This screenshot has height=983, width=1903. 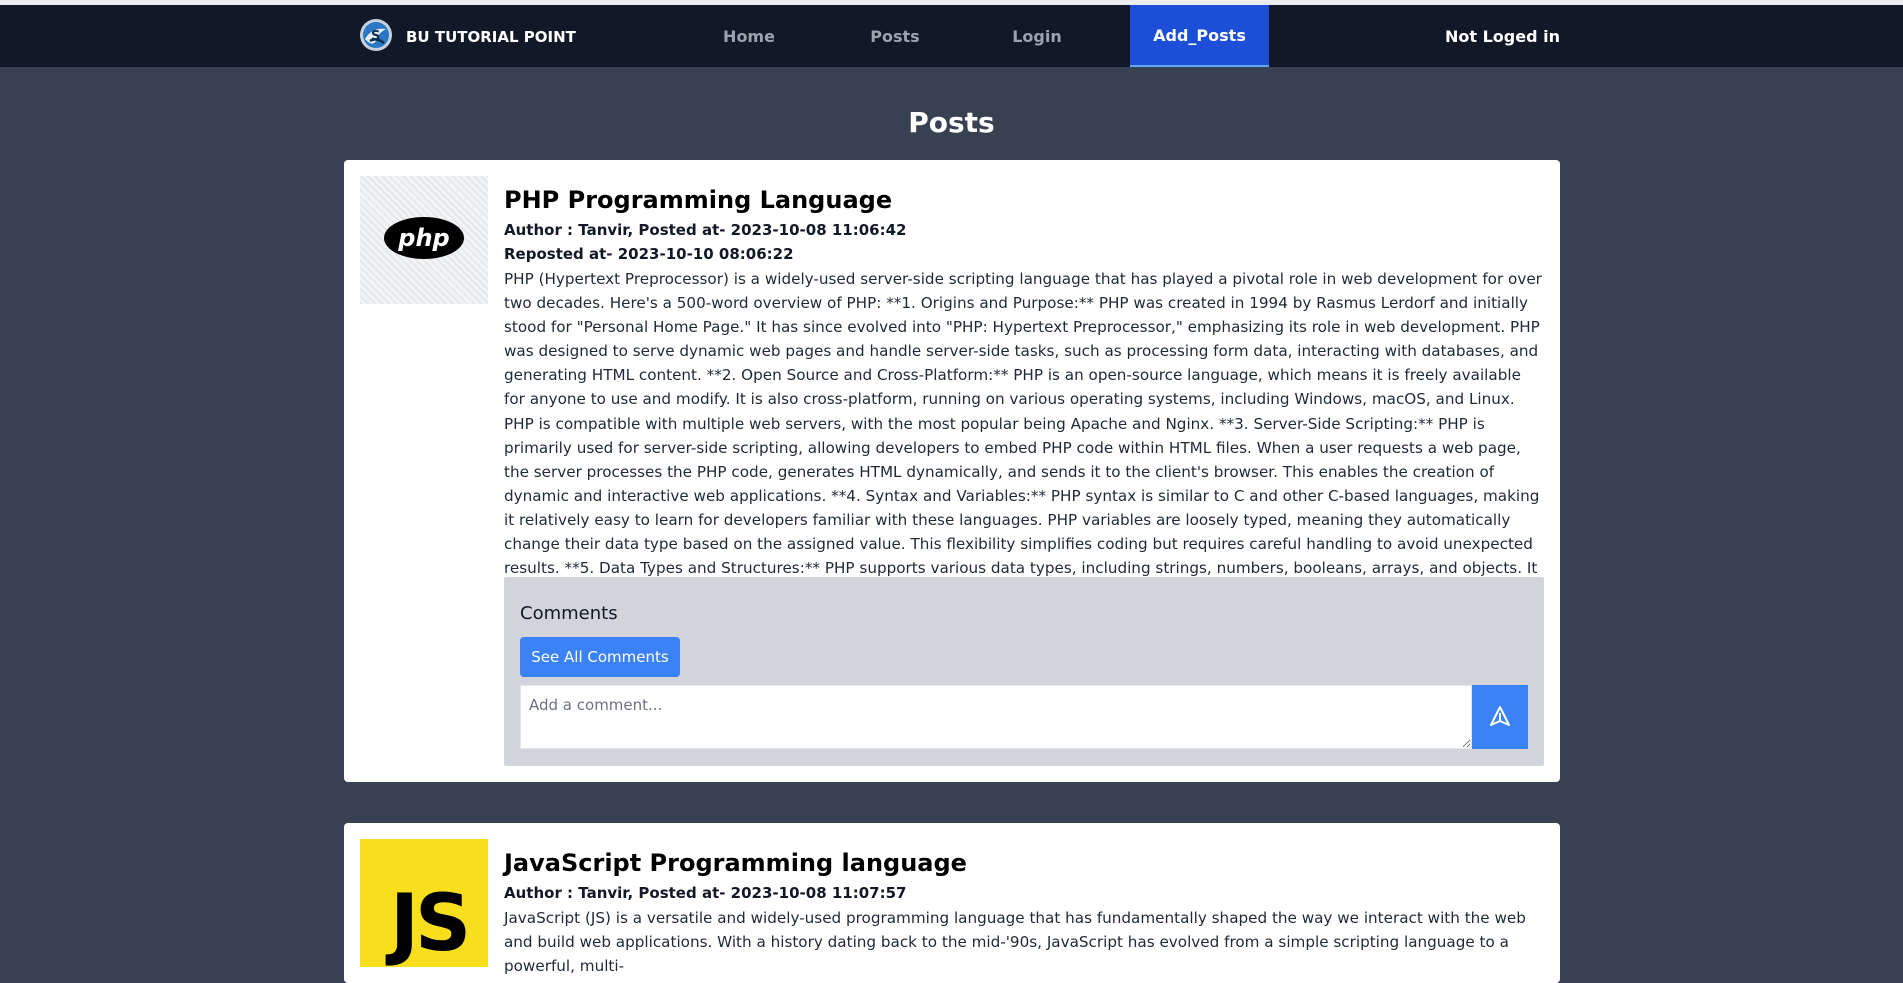 What do you see at coordinates (996, 717) in the screenshot?
I see `comment-input` at bounding box center [996, 717].